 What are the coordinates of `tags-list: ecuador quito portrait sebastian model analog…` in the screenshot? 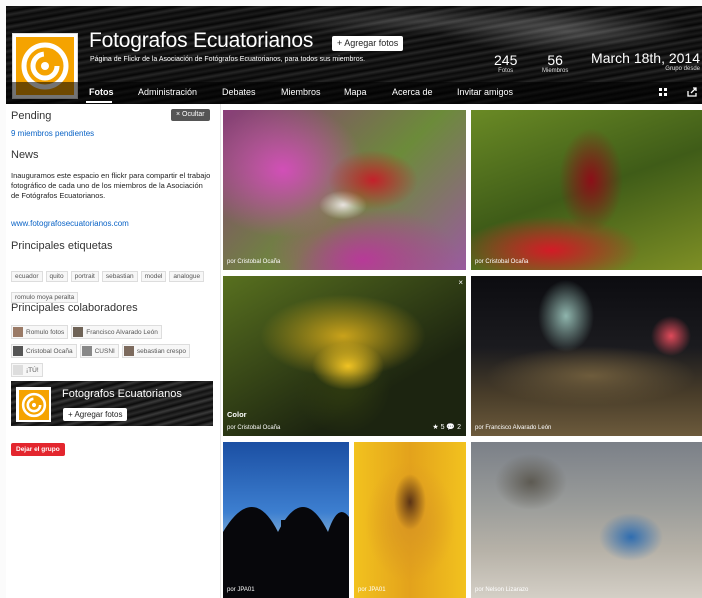 It's located at (113, 286).